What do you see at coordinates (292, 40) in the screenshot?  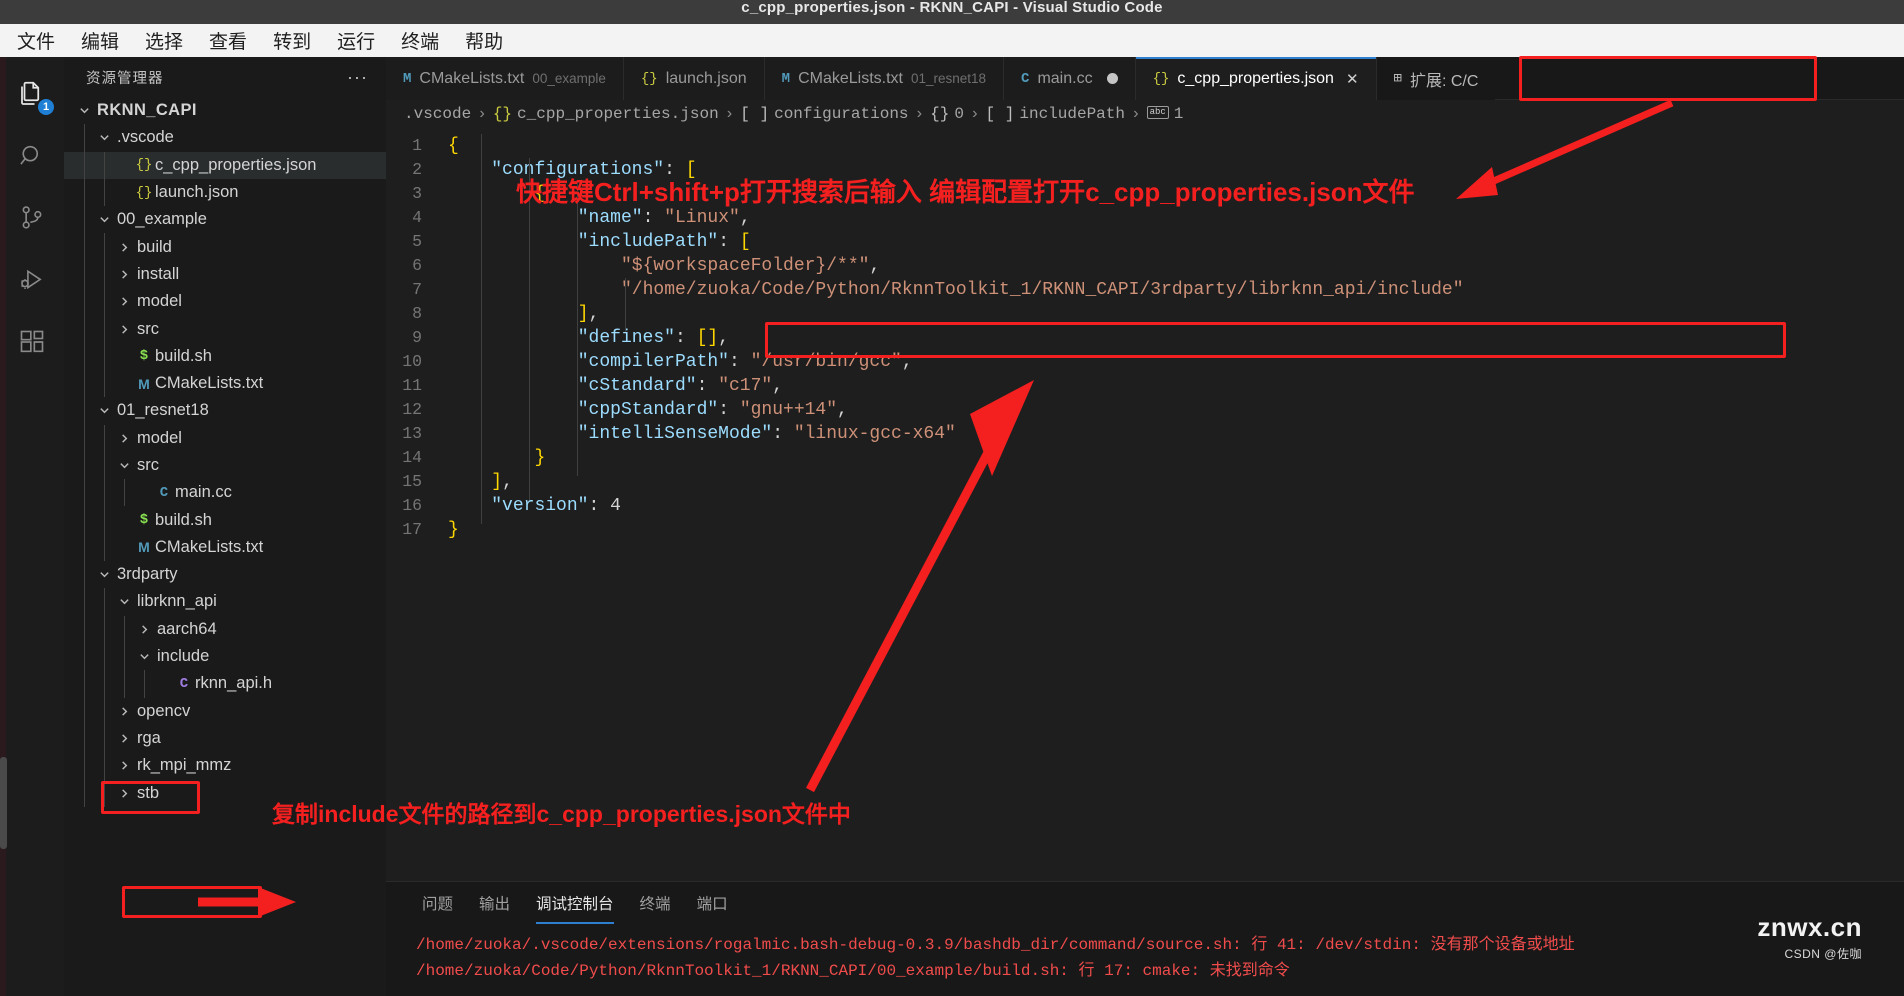 I see `menu-item-4: 转到` at bounding box center [292, 40].